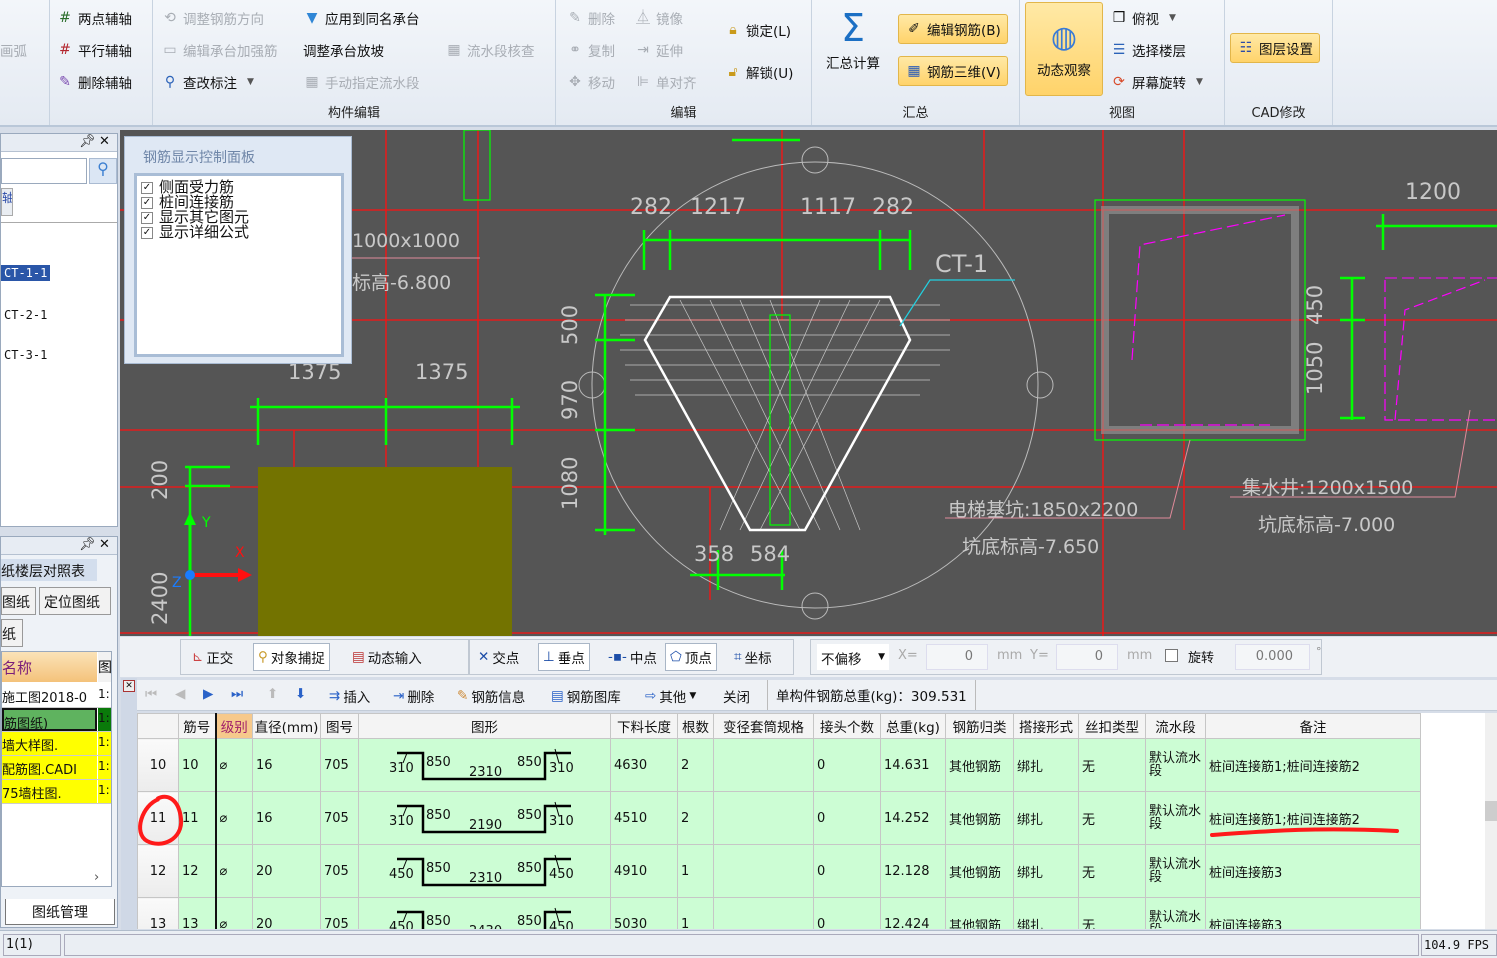 The width and height of the screenshot is (1497, 958). I want to click on first-record-button: ⏮, so click(151, 694).